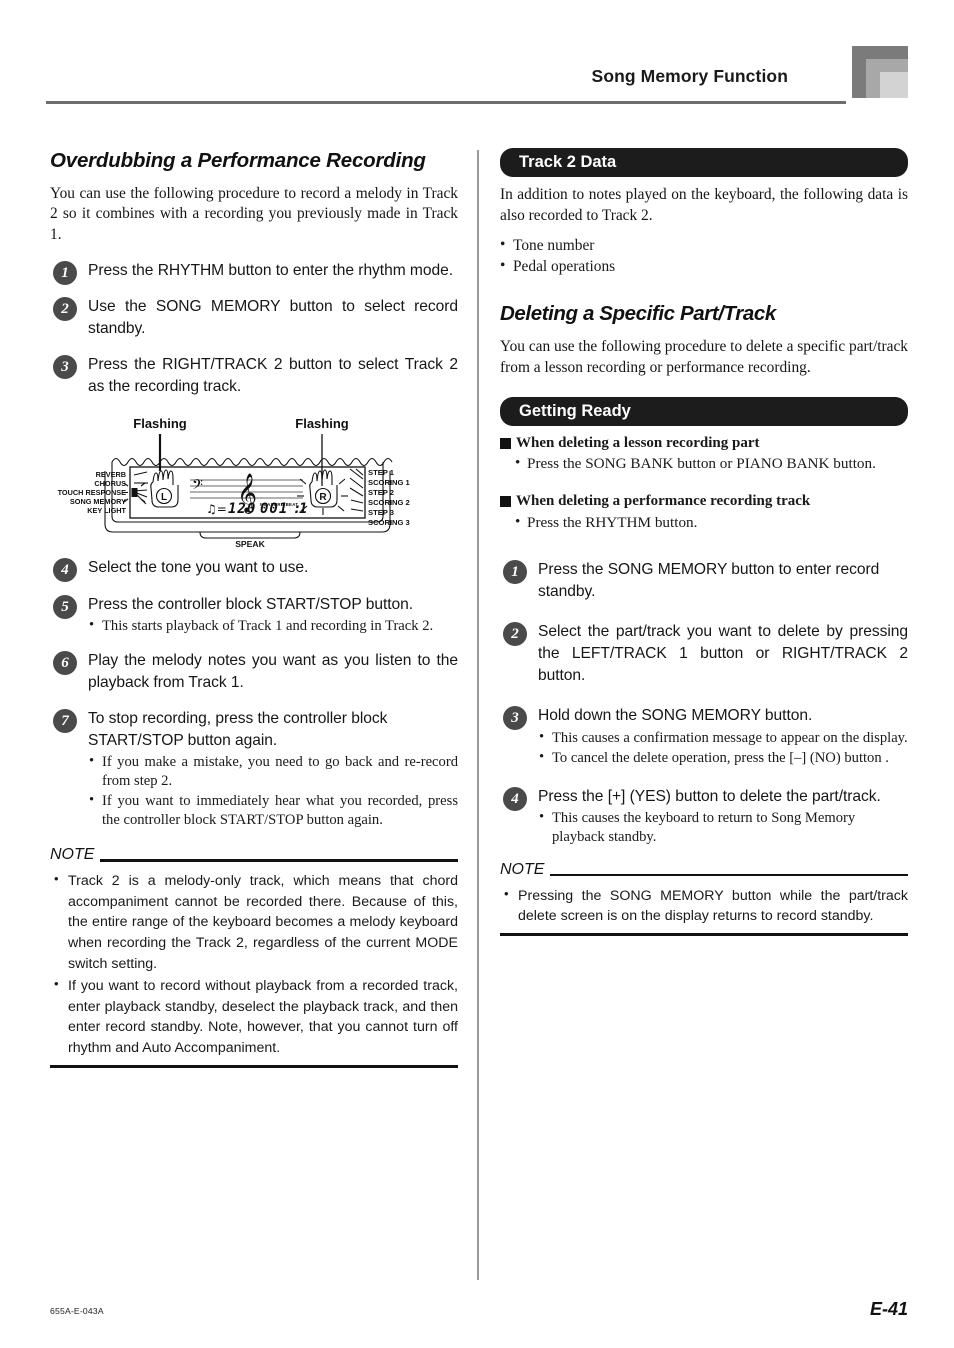 This screenshot has width=954, height=1348. I want to click on ready-heading: When deleting a lesson recording part, so click(704, 444).